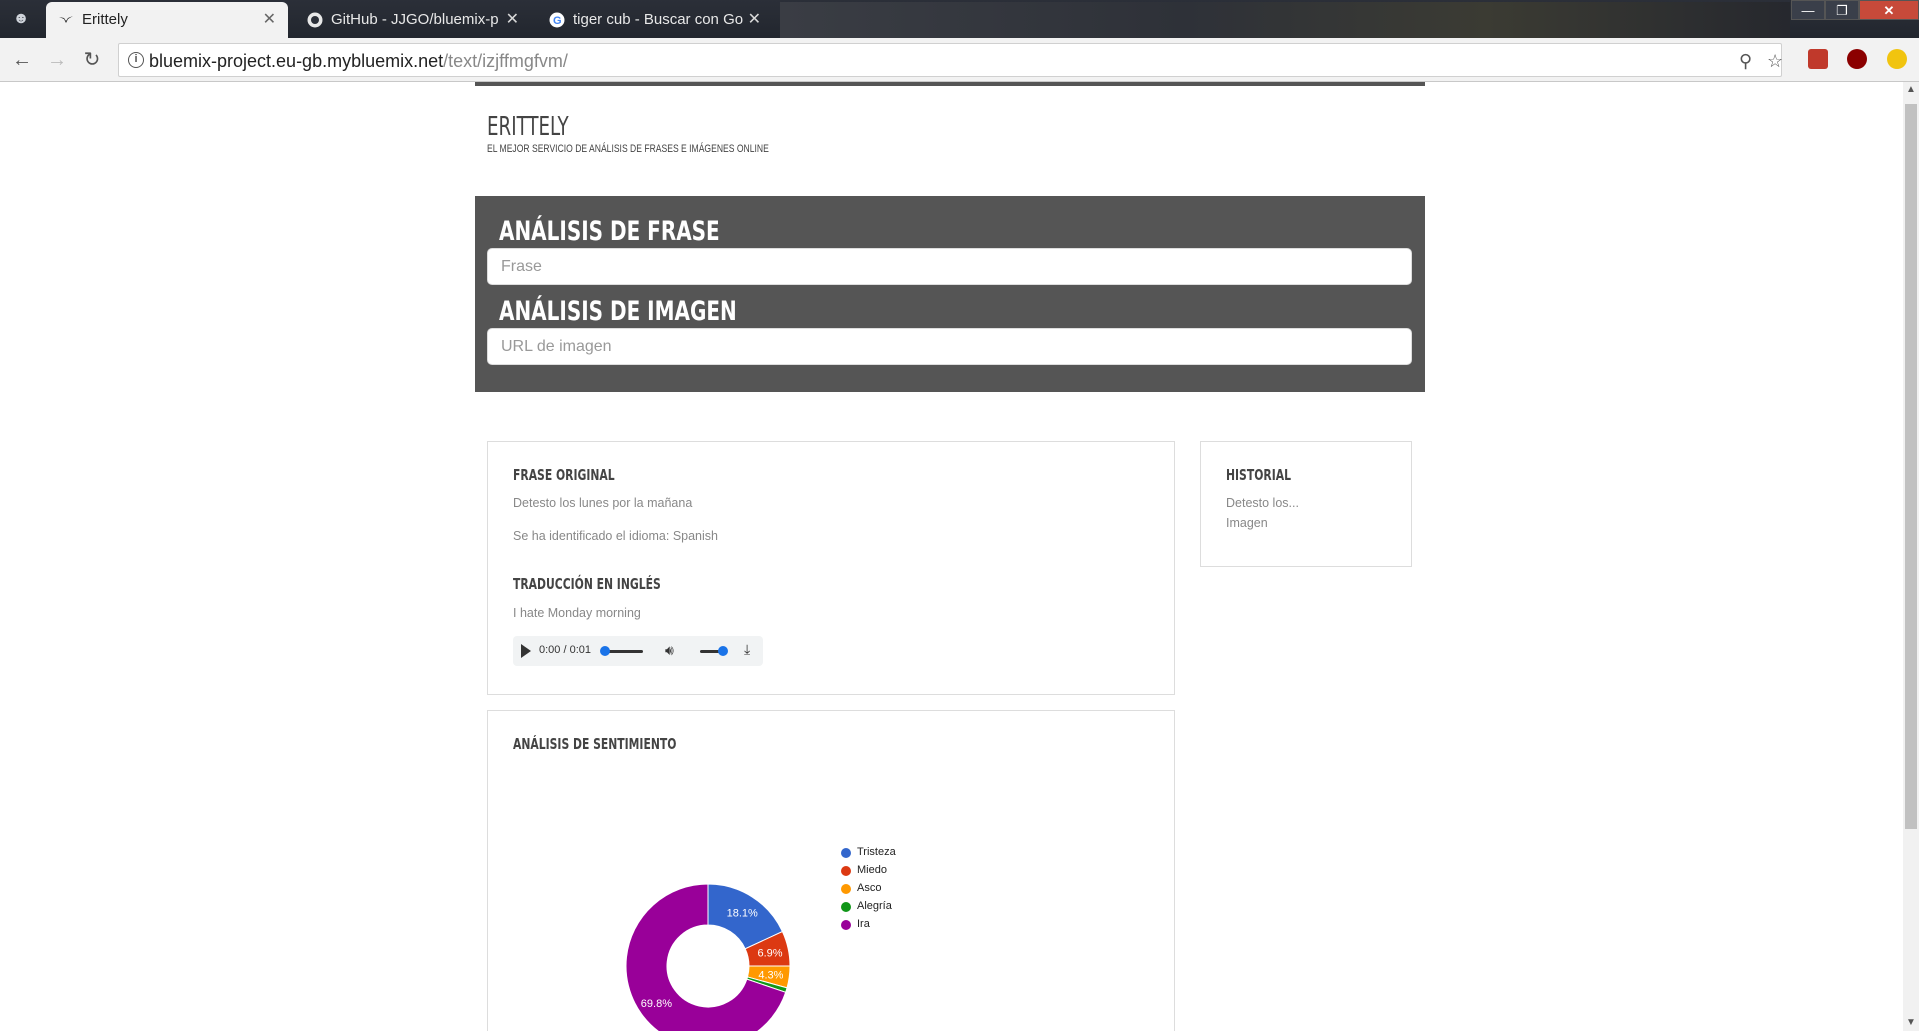 The height and width of the screenshot is (1031, 1919). Describe the element at coordinates (565, 650) in the screenshot. I see `audio-time: 0:00 / 0:01` at that location.